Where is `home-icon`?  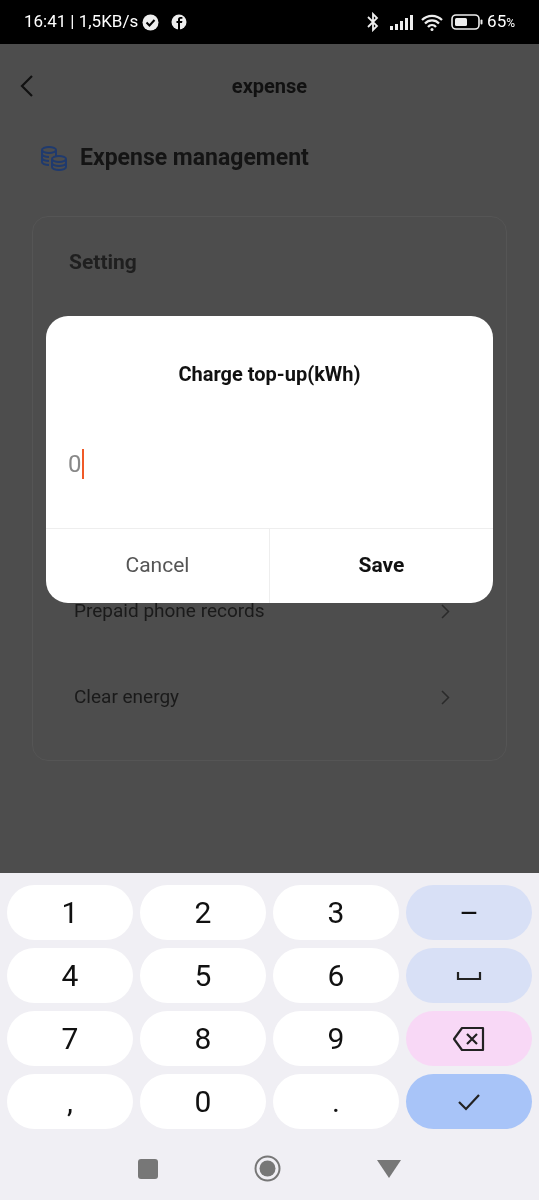
home-icon is located at coordinates (267, 1168).